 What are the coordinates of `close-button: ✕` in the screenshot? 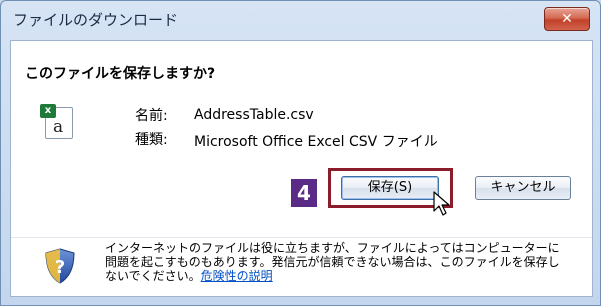 It's located at (567, 19).